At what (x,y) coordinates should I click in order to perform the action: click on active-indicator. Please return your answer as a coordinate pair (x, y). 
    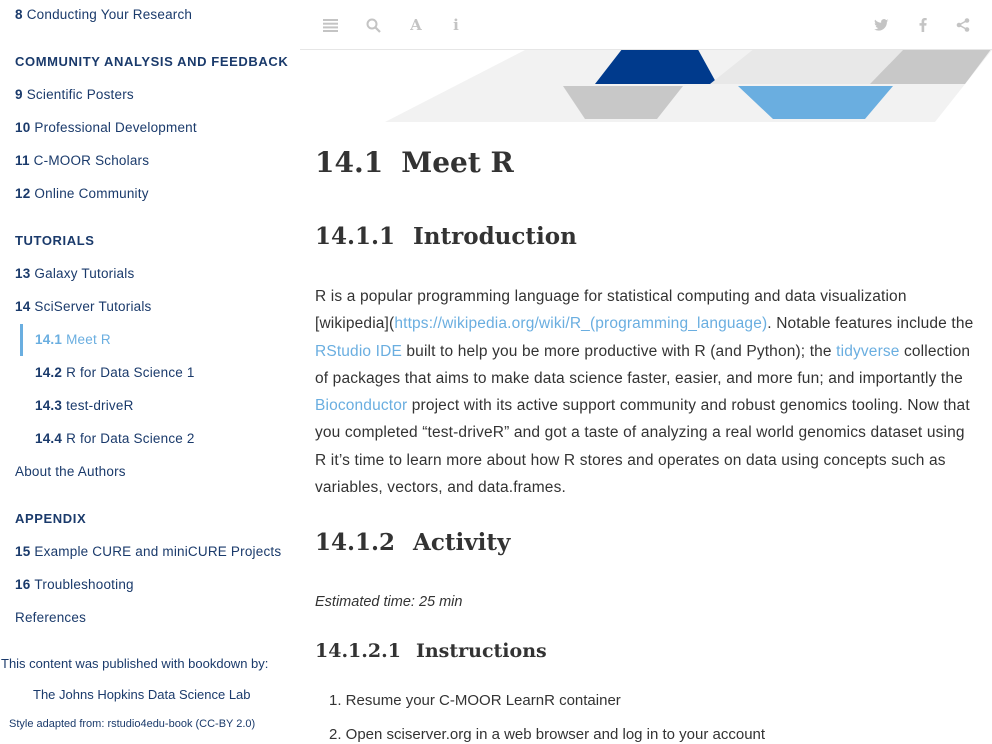
    Looking at the image, I should click on (21, 340).